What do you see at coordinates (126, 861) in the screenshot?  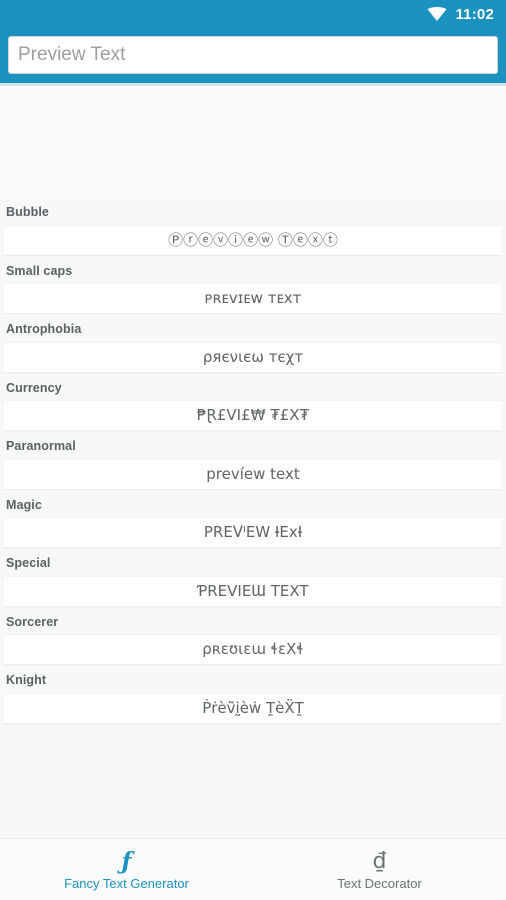 I see `fancy-f-icon: ƒ` at bounding box center [126, 861].